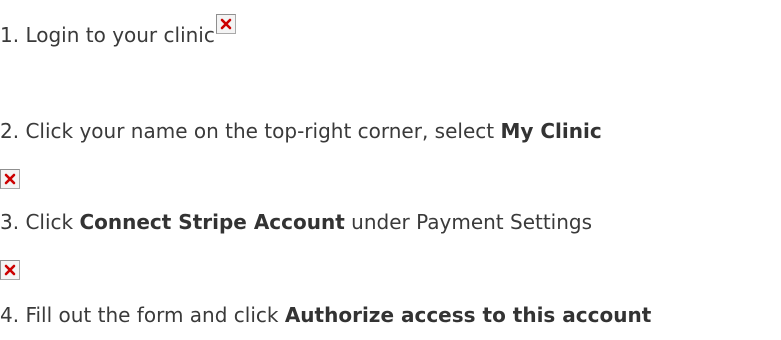  I want to click on step-4-label: 4. Fill out the form and click, so click(142, 315).